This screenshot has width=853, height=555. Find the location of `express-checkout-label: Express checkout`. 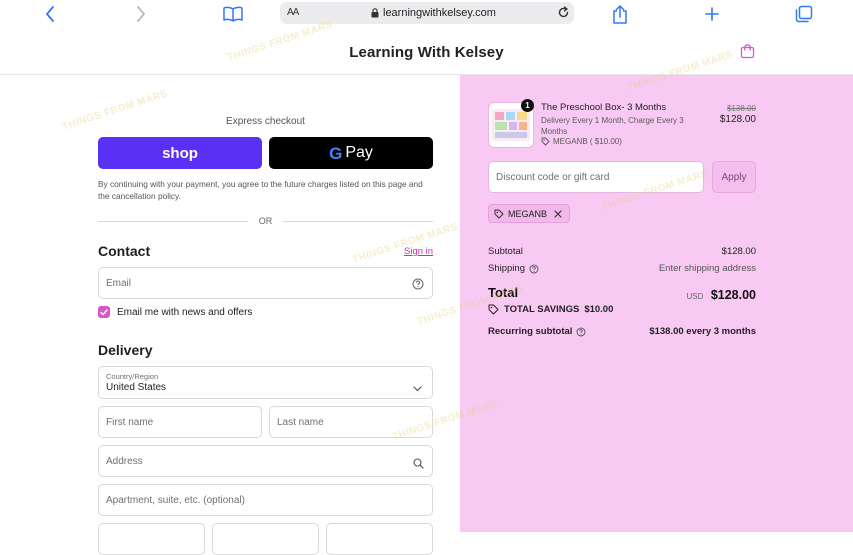

express-checkout-label: Express checkout is located at coordinates (265, 121).